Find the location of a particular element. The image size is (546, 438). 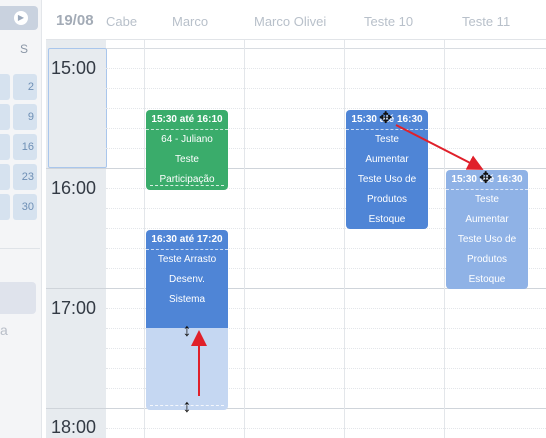

mini-calendar-week: 30 is located at coordinates (19, 207).